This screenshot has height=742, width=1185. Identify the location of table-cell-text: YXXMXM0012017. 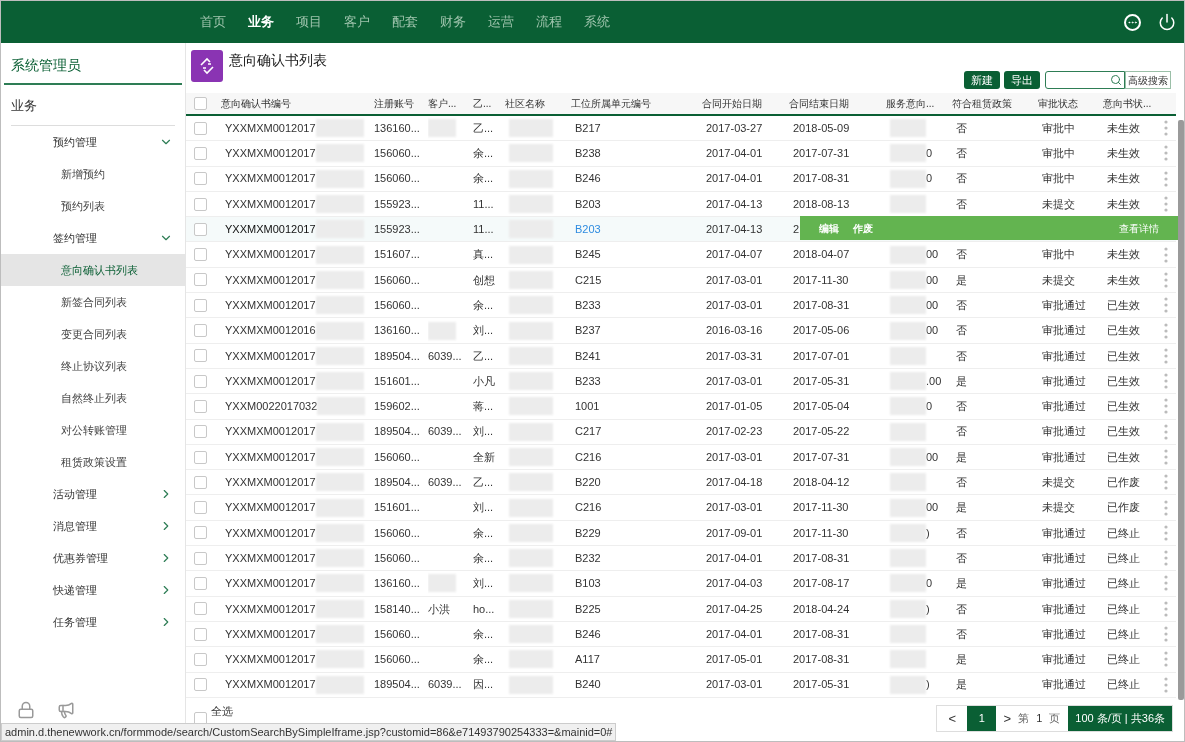
(270, 483).